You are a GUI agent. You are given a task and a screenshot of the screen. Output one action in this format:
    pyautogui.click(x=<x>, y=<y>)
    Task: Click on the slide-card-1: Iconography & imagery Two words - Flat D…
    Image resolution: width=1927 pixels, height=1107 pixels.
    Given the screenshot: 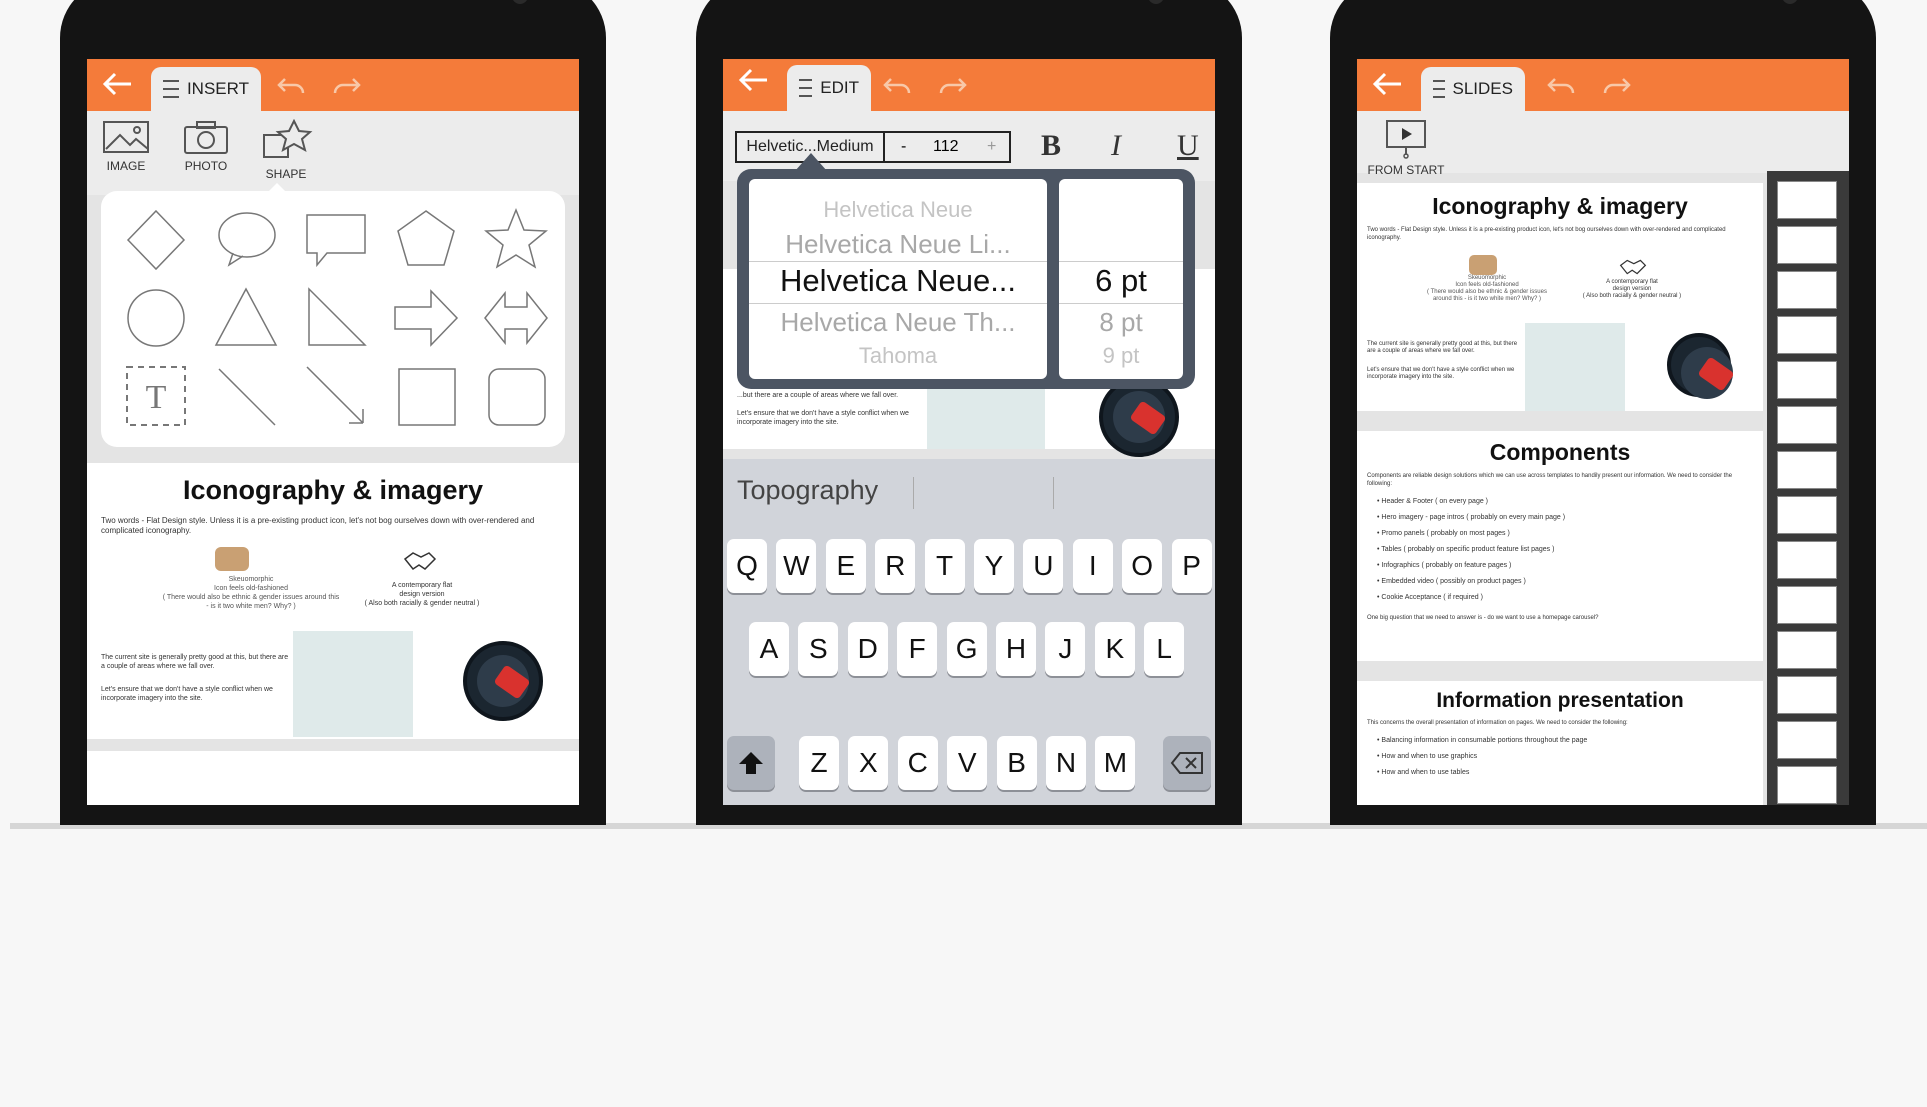 What is the action you would take?
    pyautogui.click(x=1560, y=297)
    